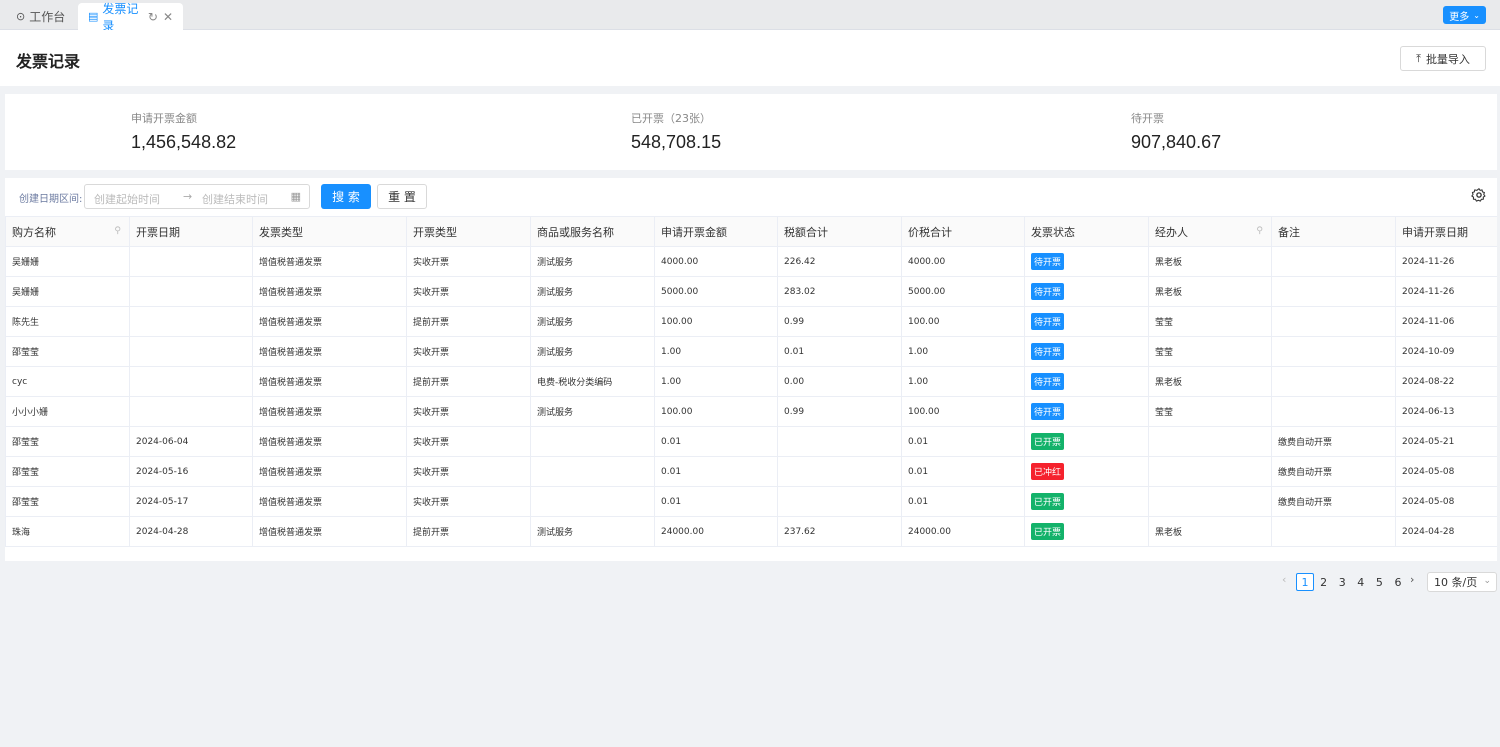 The width and height of the screenshot is (1500, 747). Describe the element at coordinates (839, 351) in the screenshot. I see `cell-tax: 0.01` at that location.